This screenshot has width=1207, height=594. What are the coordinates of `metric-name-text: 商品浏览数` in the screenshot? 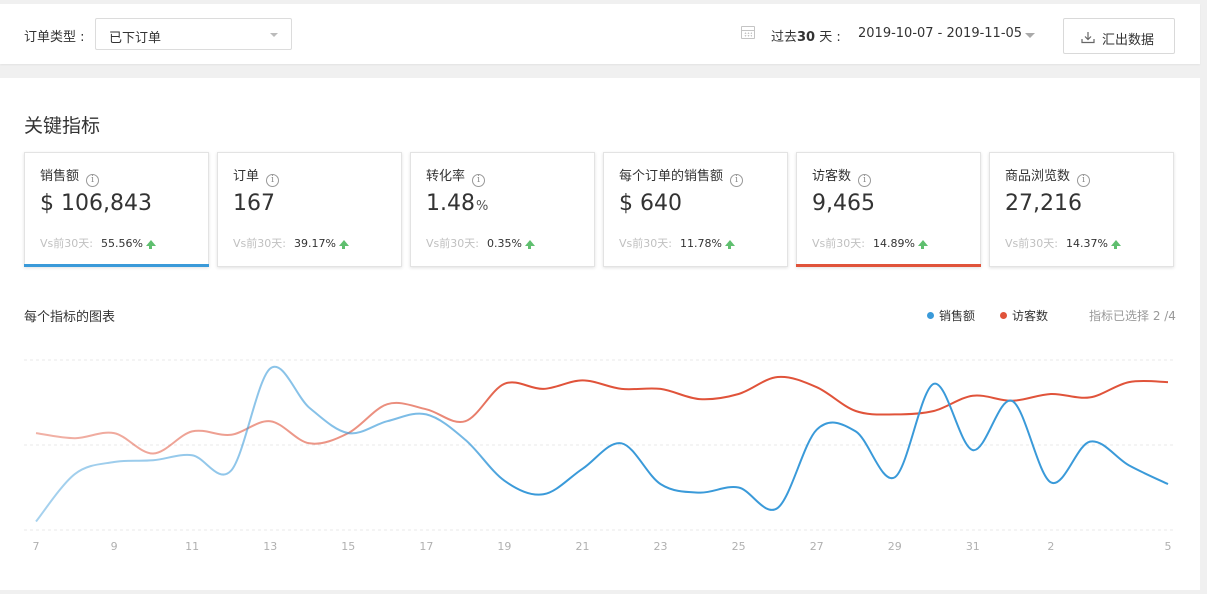 It's located at (1038, 176).